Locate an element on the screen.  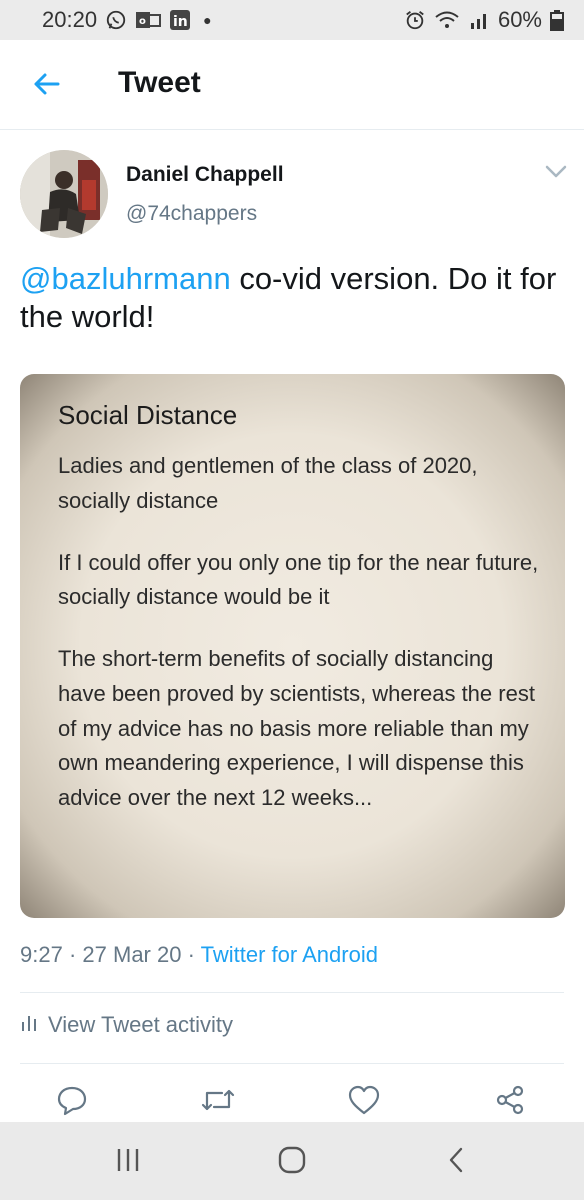
status-right: 60% is located at coordinates (484, 20).